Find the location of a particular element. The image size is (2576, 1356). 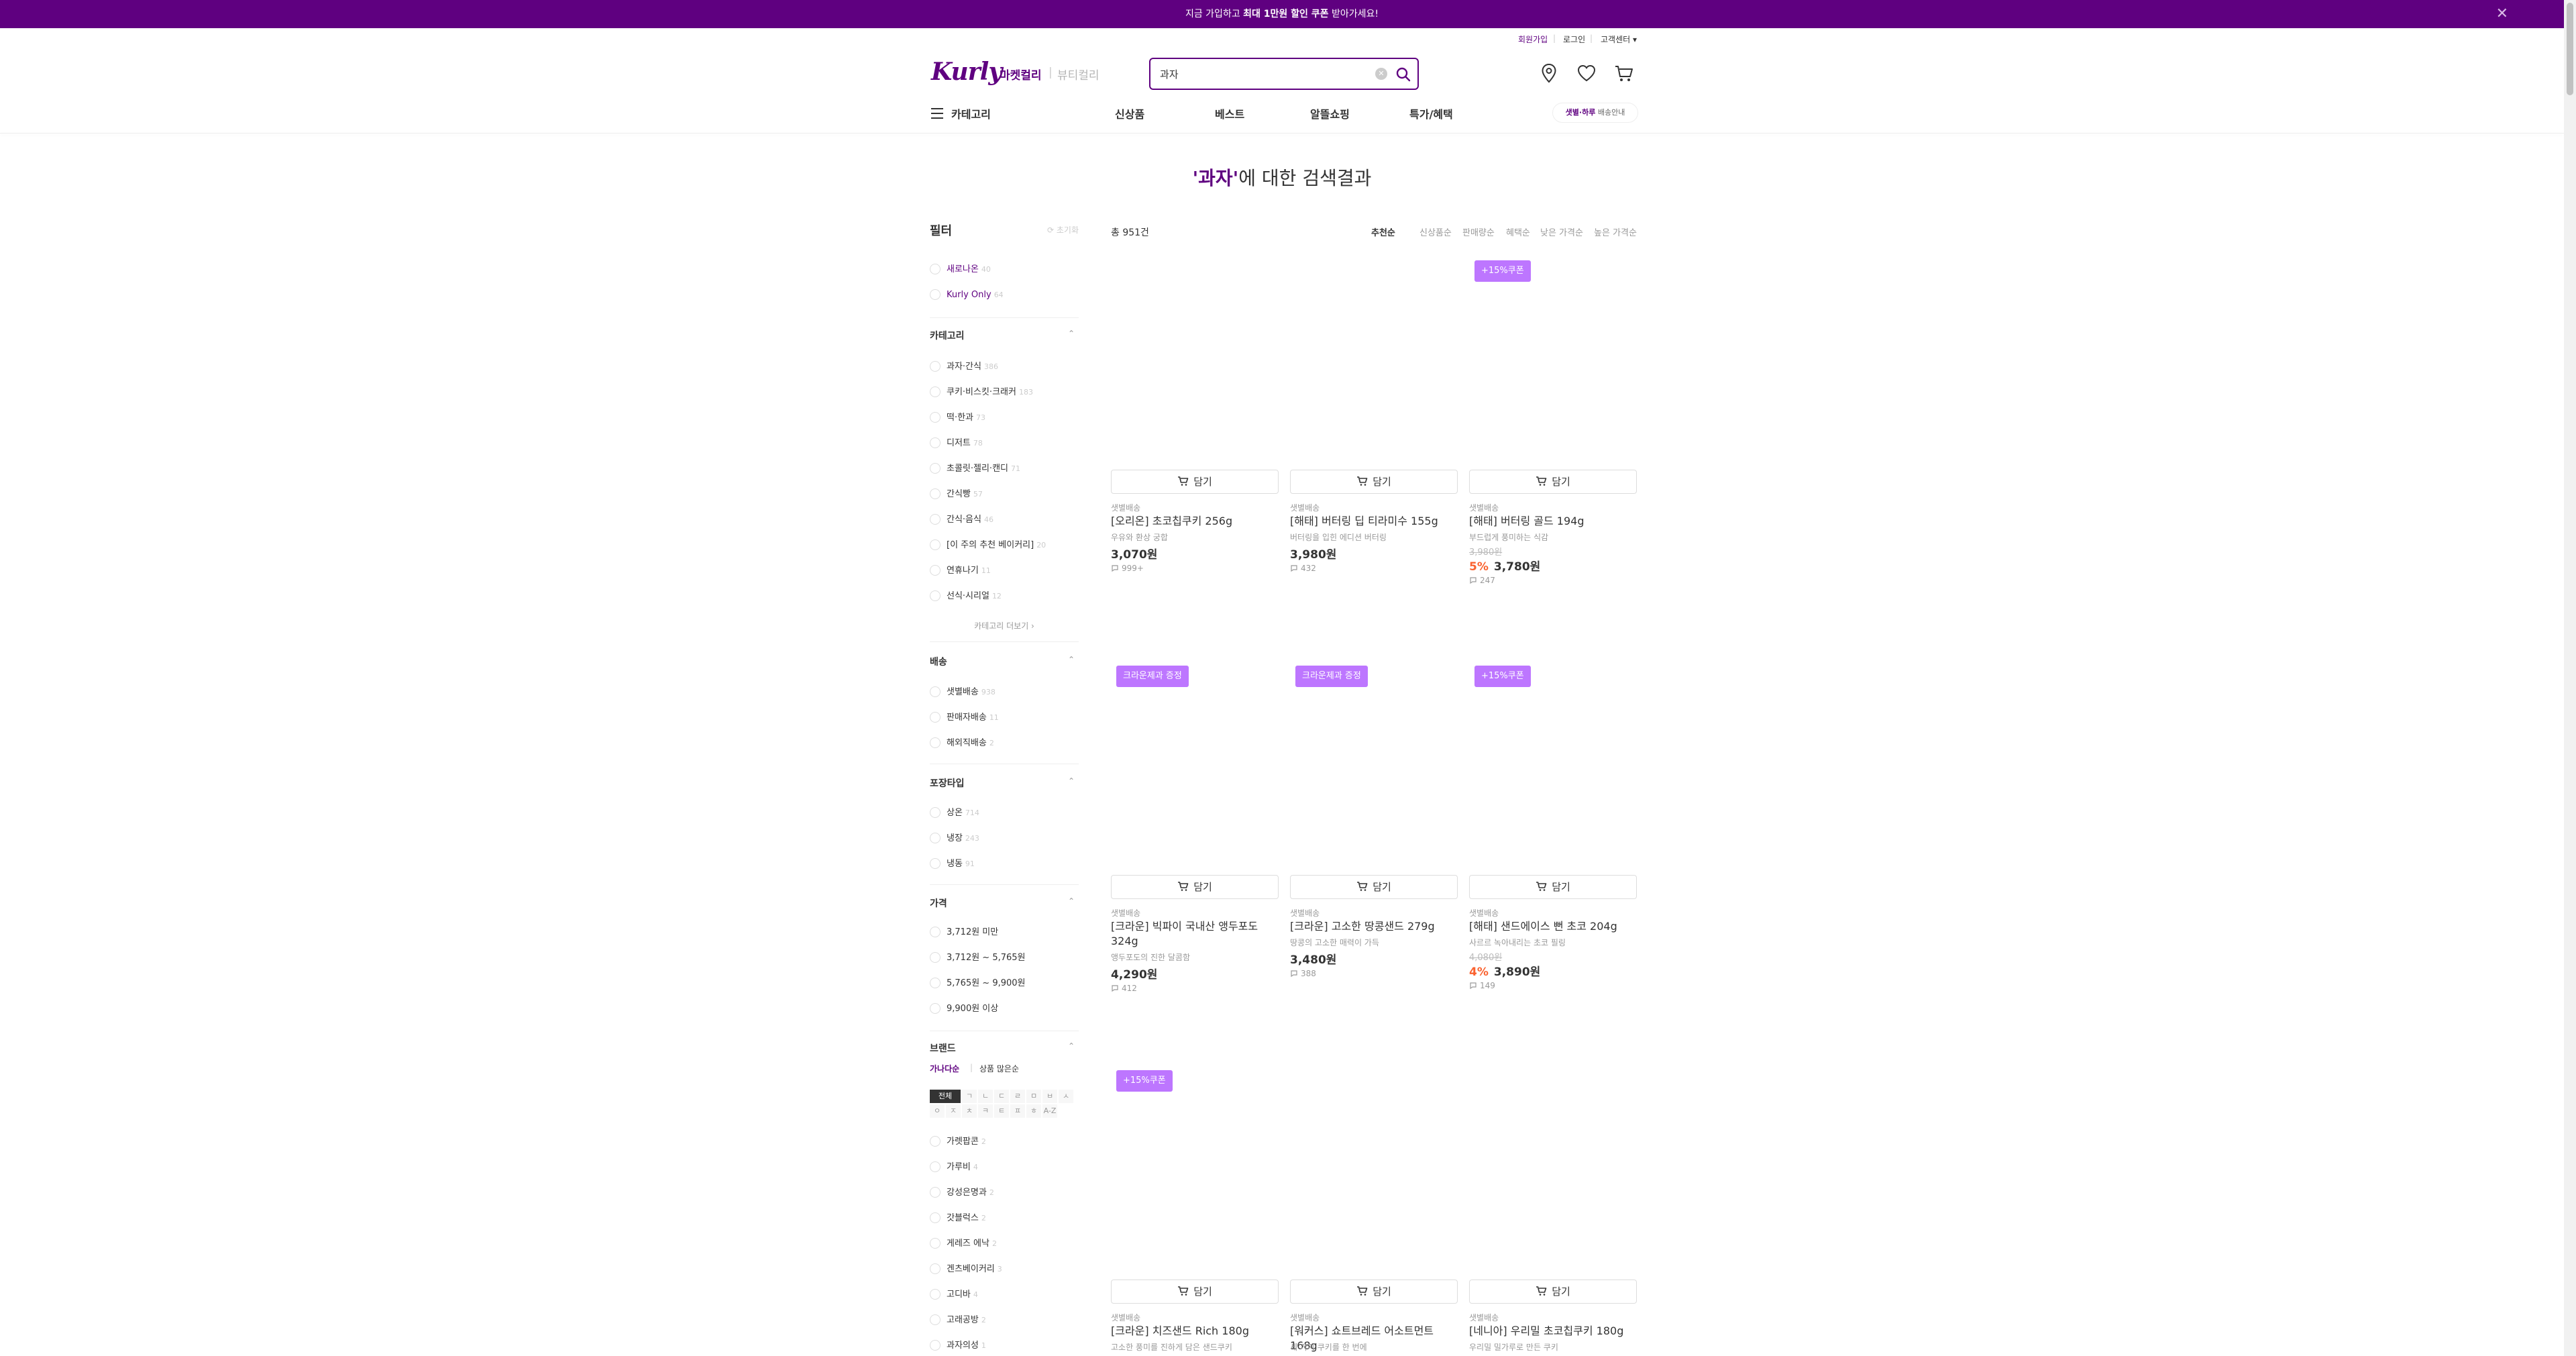

filter-category-item: 선식·시리얼 12 is located at coordinates (966, 596).